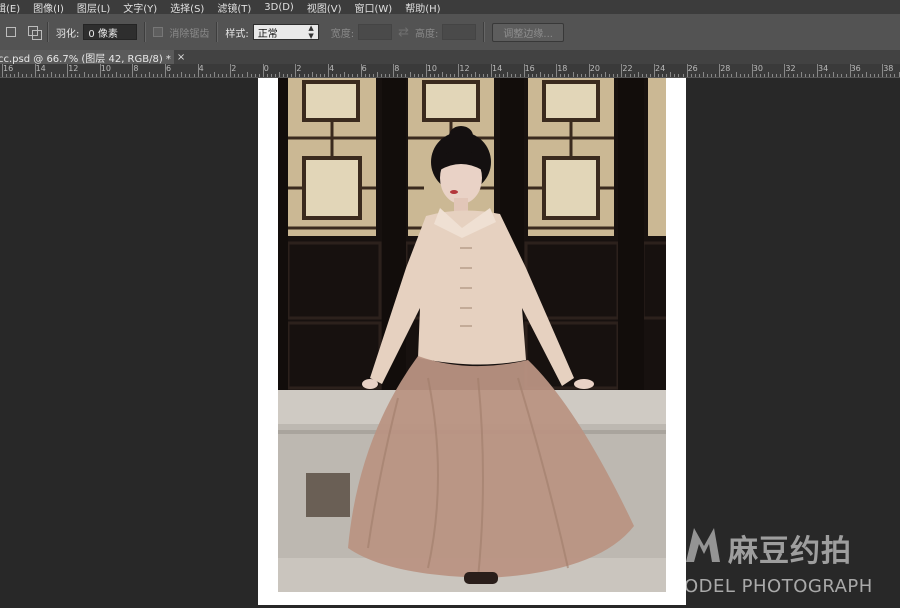  What do you see at coordinates (234, 7) in the screenshot?
I see `menu-item: 滤镜(T)` at bounding box center [234, 7].